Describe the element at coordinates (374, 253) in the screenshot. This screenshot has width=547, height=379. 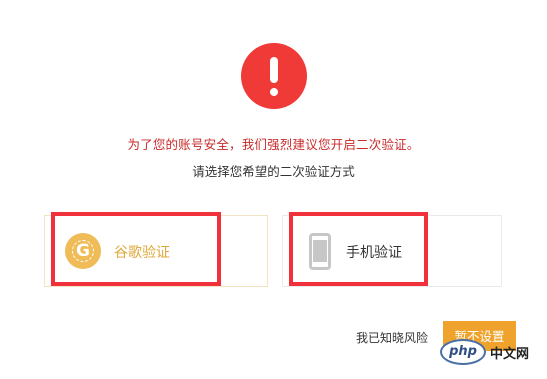
I see `phone-verification-label: 手机验证` at that location.